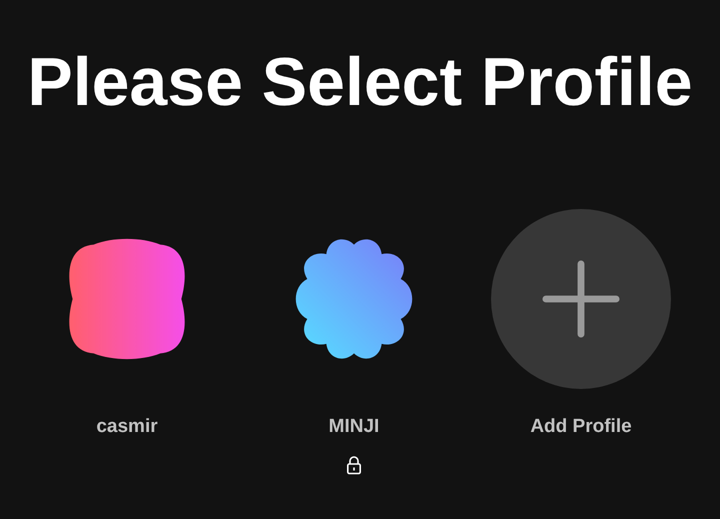 This screenshot has height=519, width=720. I want to click on profile-name: casmir, so click(127, 427).